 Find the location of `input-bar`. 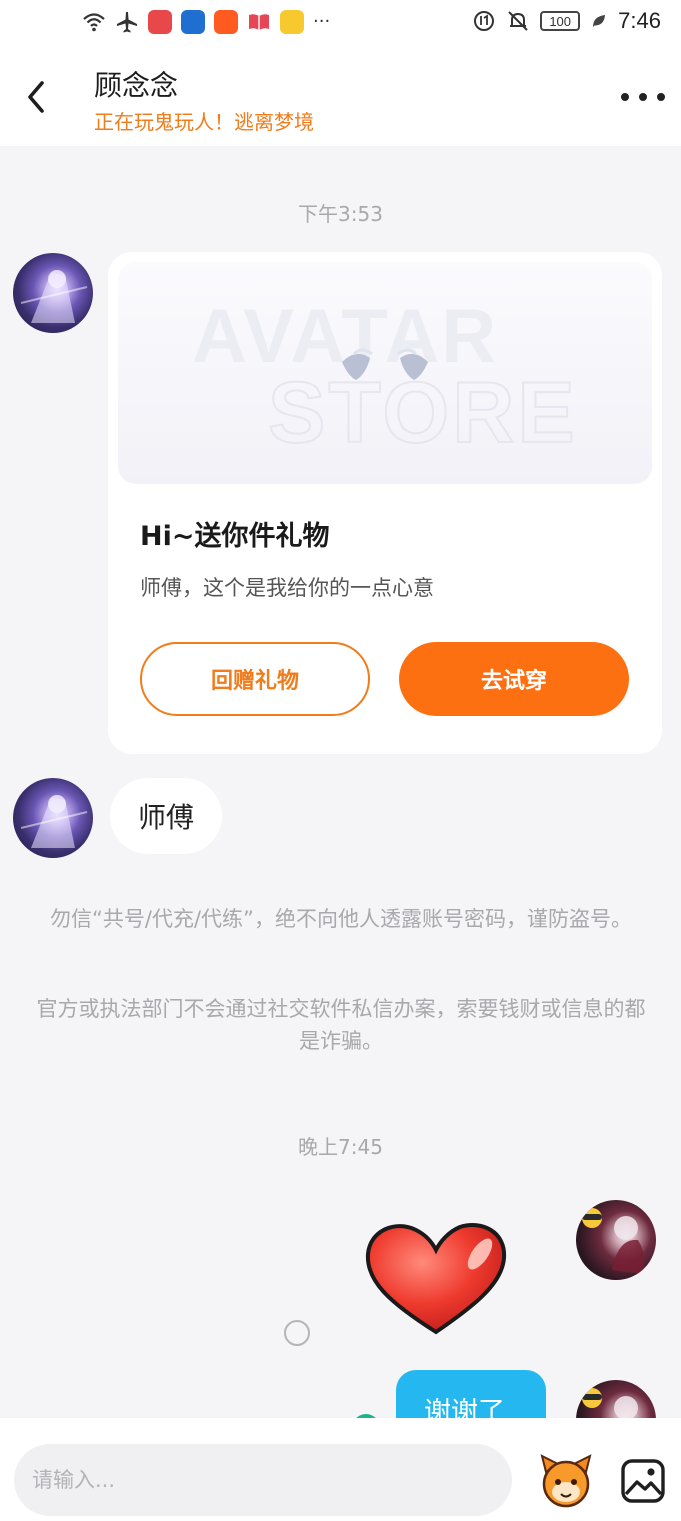

input-bar is located at coordinates (340, 1469).